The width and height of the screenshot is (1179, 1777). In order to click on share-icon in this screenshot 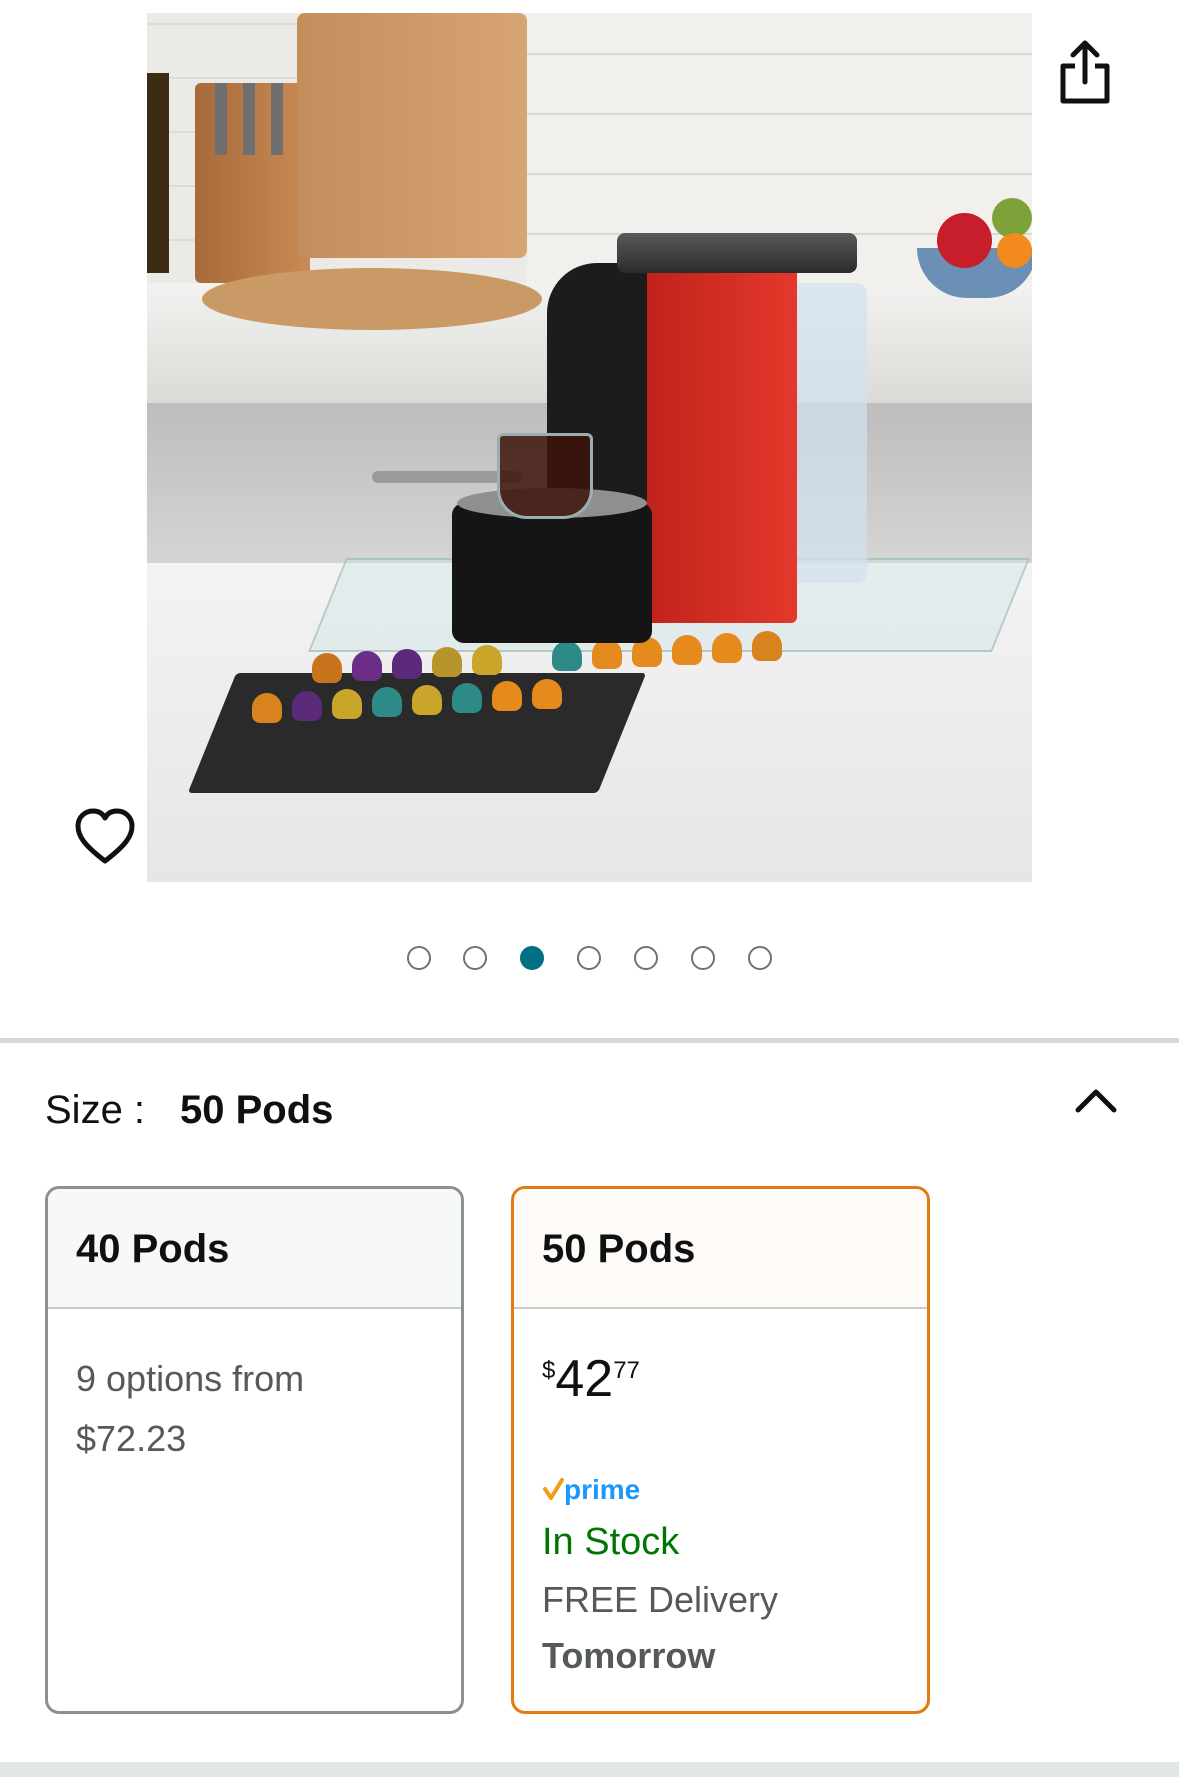, I will do `click(1085, 73)`.